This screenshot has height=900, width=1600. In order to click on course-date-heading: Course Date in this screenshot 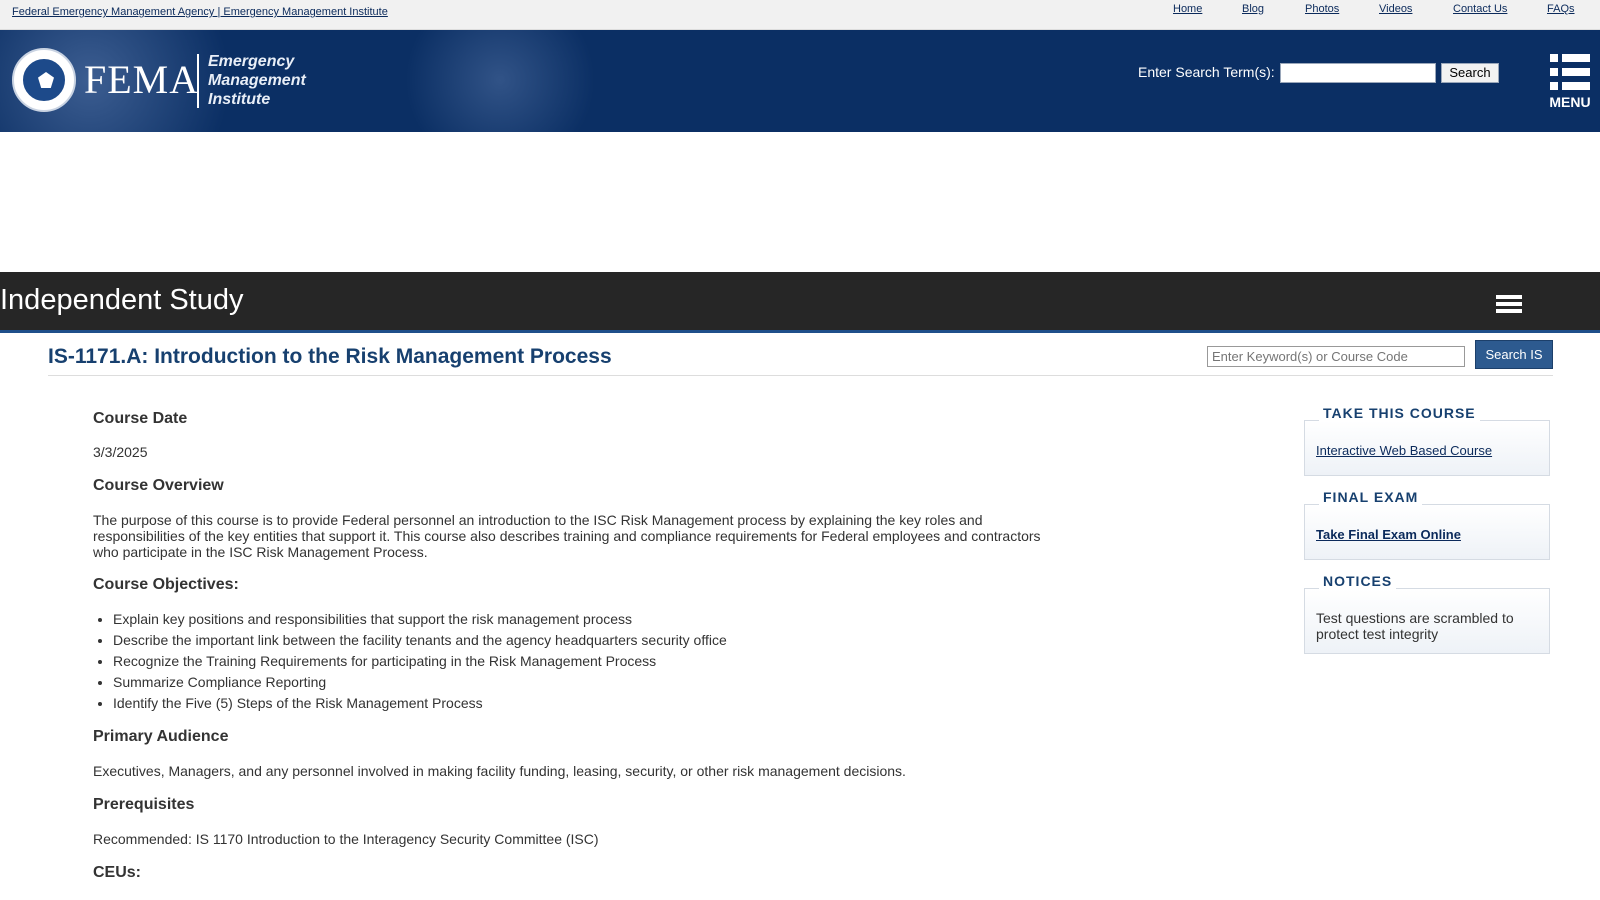, I will do `click(140, 418)`.